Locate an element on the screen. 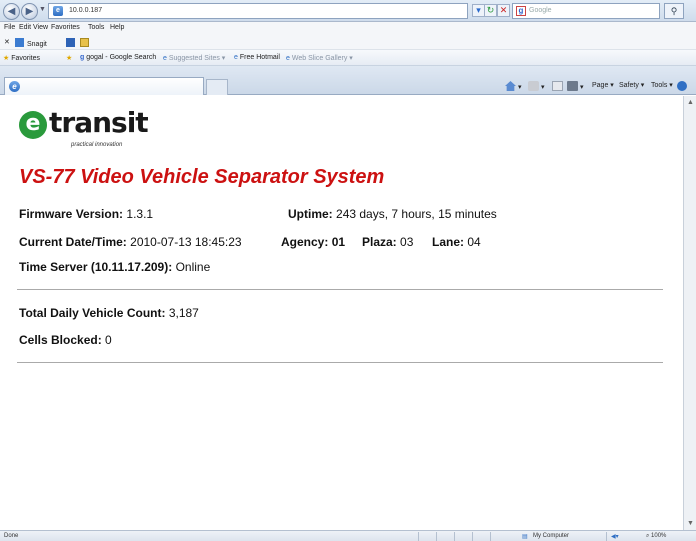 This screenshot has width=696, height=541. firmware-value: 1.3.1 is located at coordinates (140, 214).